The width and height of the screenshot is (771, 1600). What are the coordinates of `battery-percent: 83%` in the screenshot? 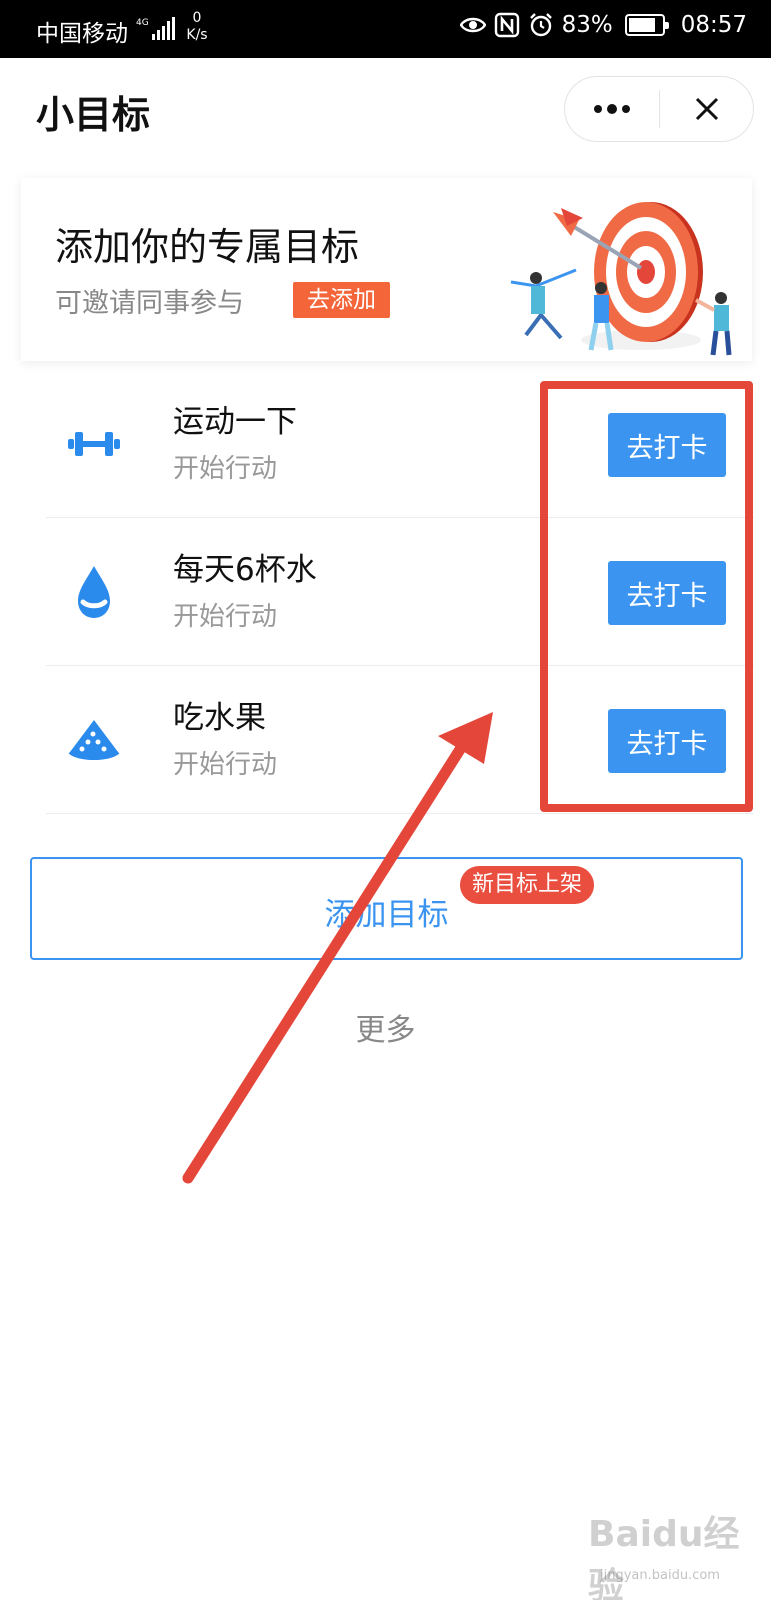 It's located at (587, 25).